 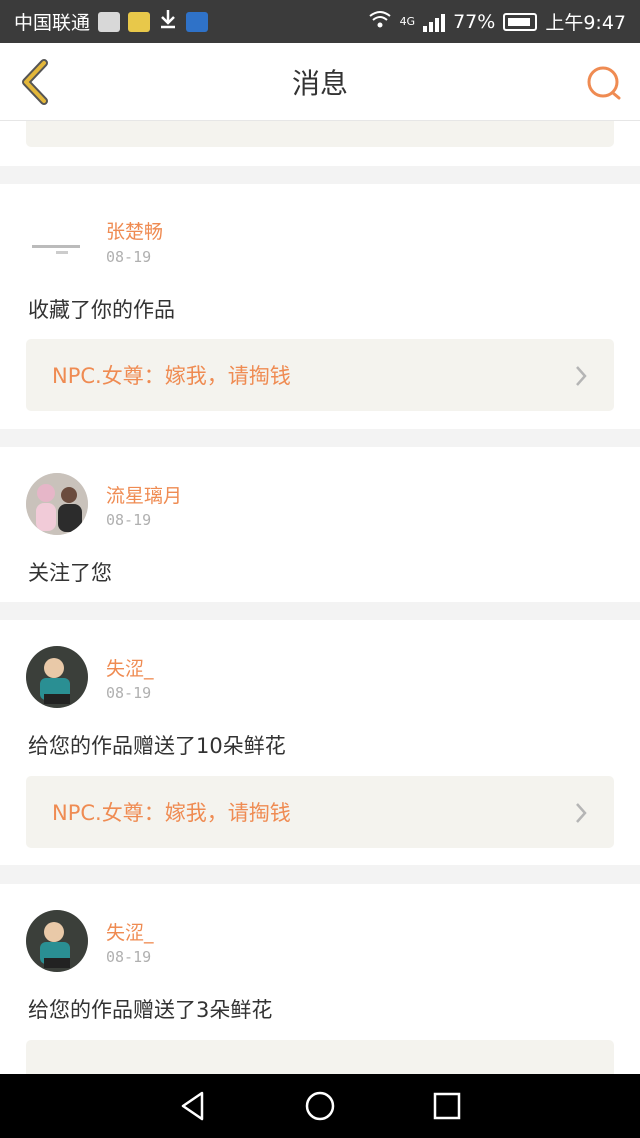 I want to click on search-icon, so click(x=604, y=83).